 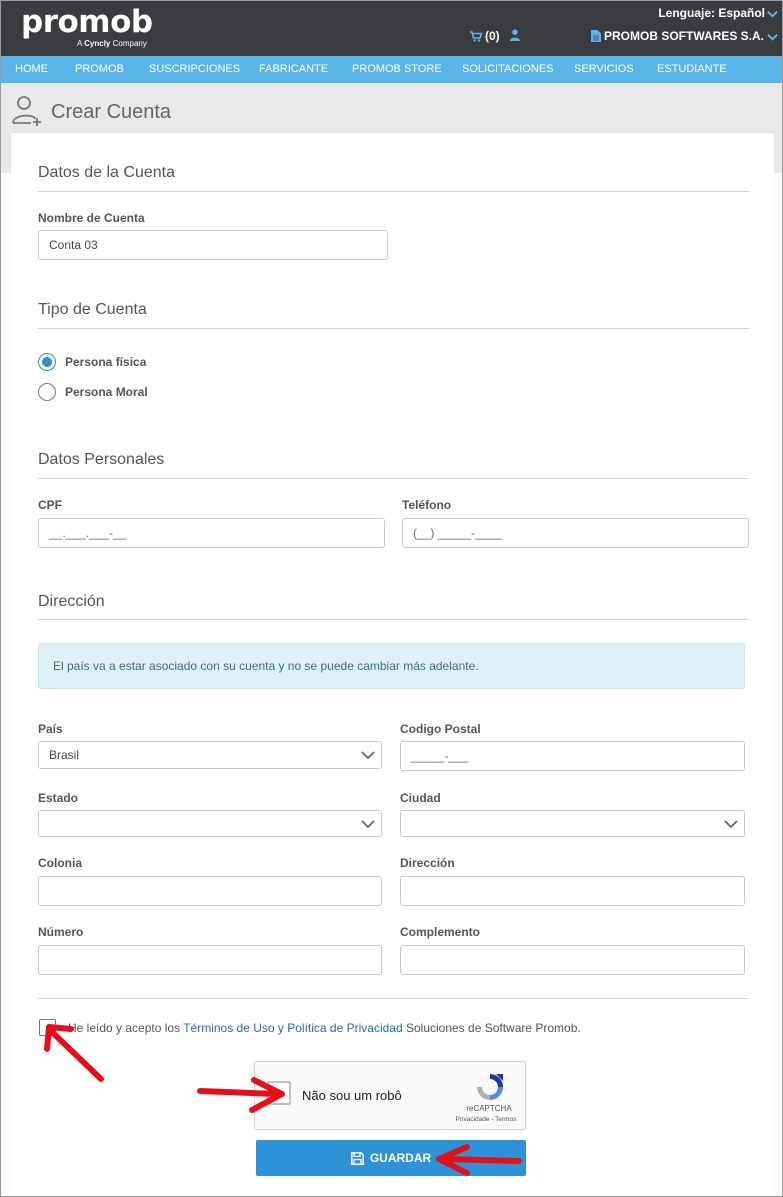 What do you see at coordinates (604, 69) in the screenshot?
I see `nav-servicios: SERVICIOS` at bounding box center [604, 69].